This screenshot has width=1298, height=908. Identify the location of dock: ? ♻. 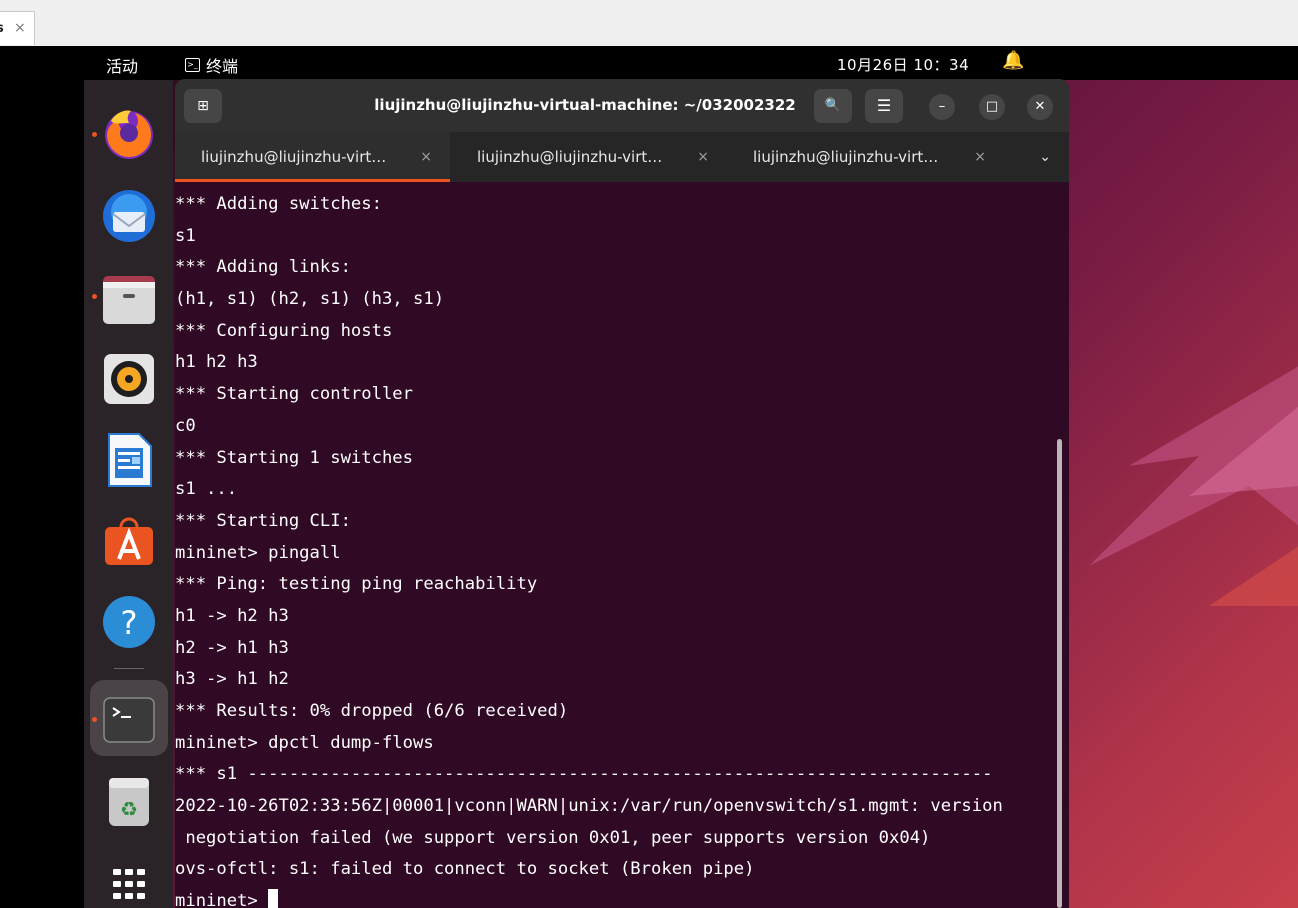
(128, 494).